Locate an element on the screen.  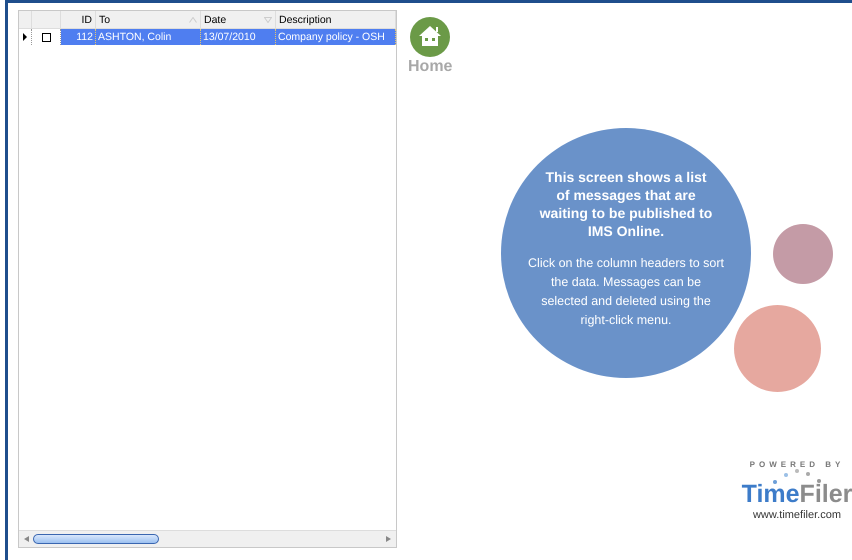
column-header: To is located at coordinates (148, 19).